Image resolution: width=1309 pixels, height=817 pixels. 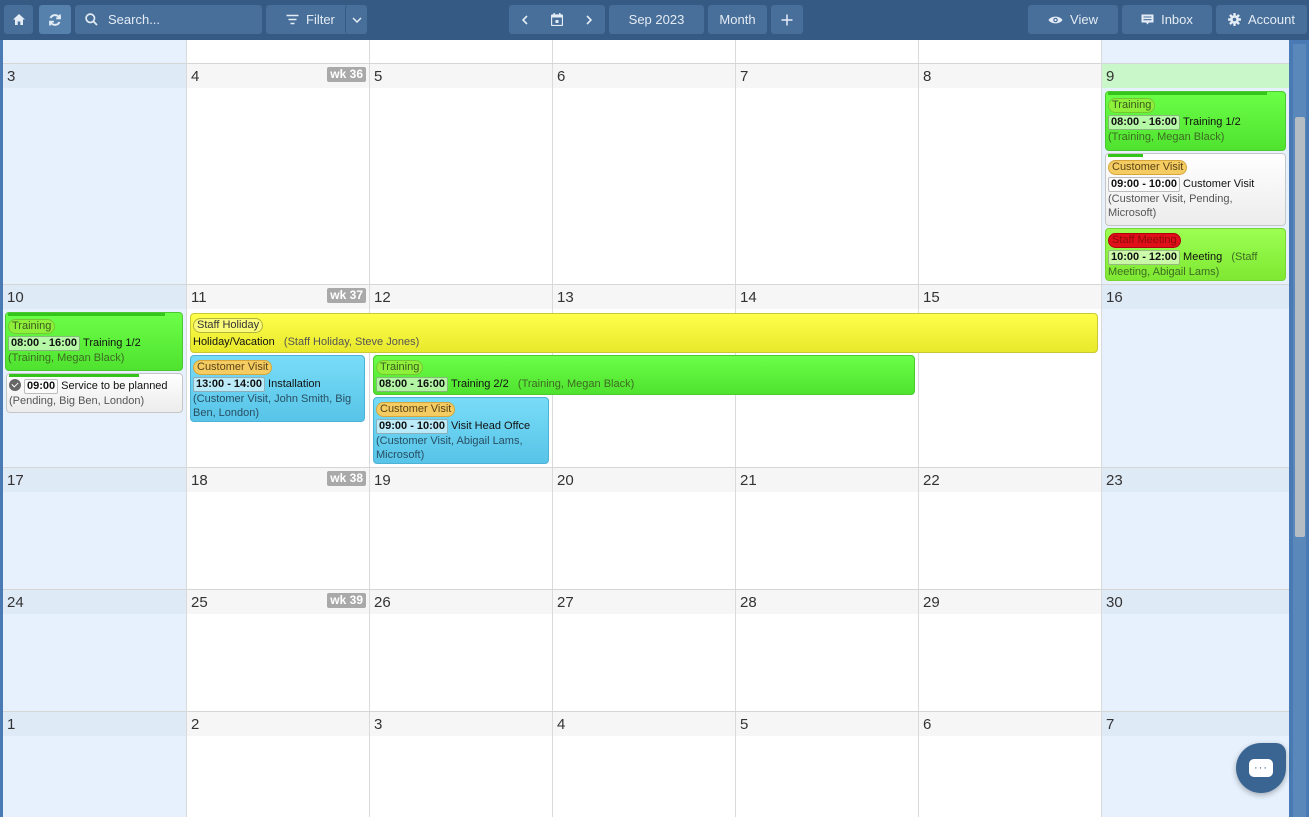 I want to click on chat-button: ···, so click(x=1261, y=768).